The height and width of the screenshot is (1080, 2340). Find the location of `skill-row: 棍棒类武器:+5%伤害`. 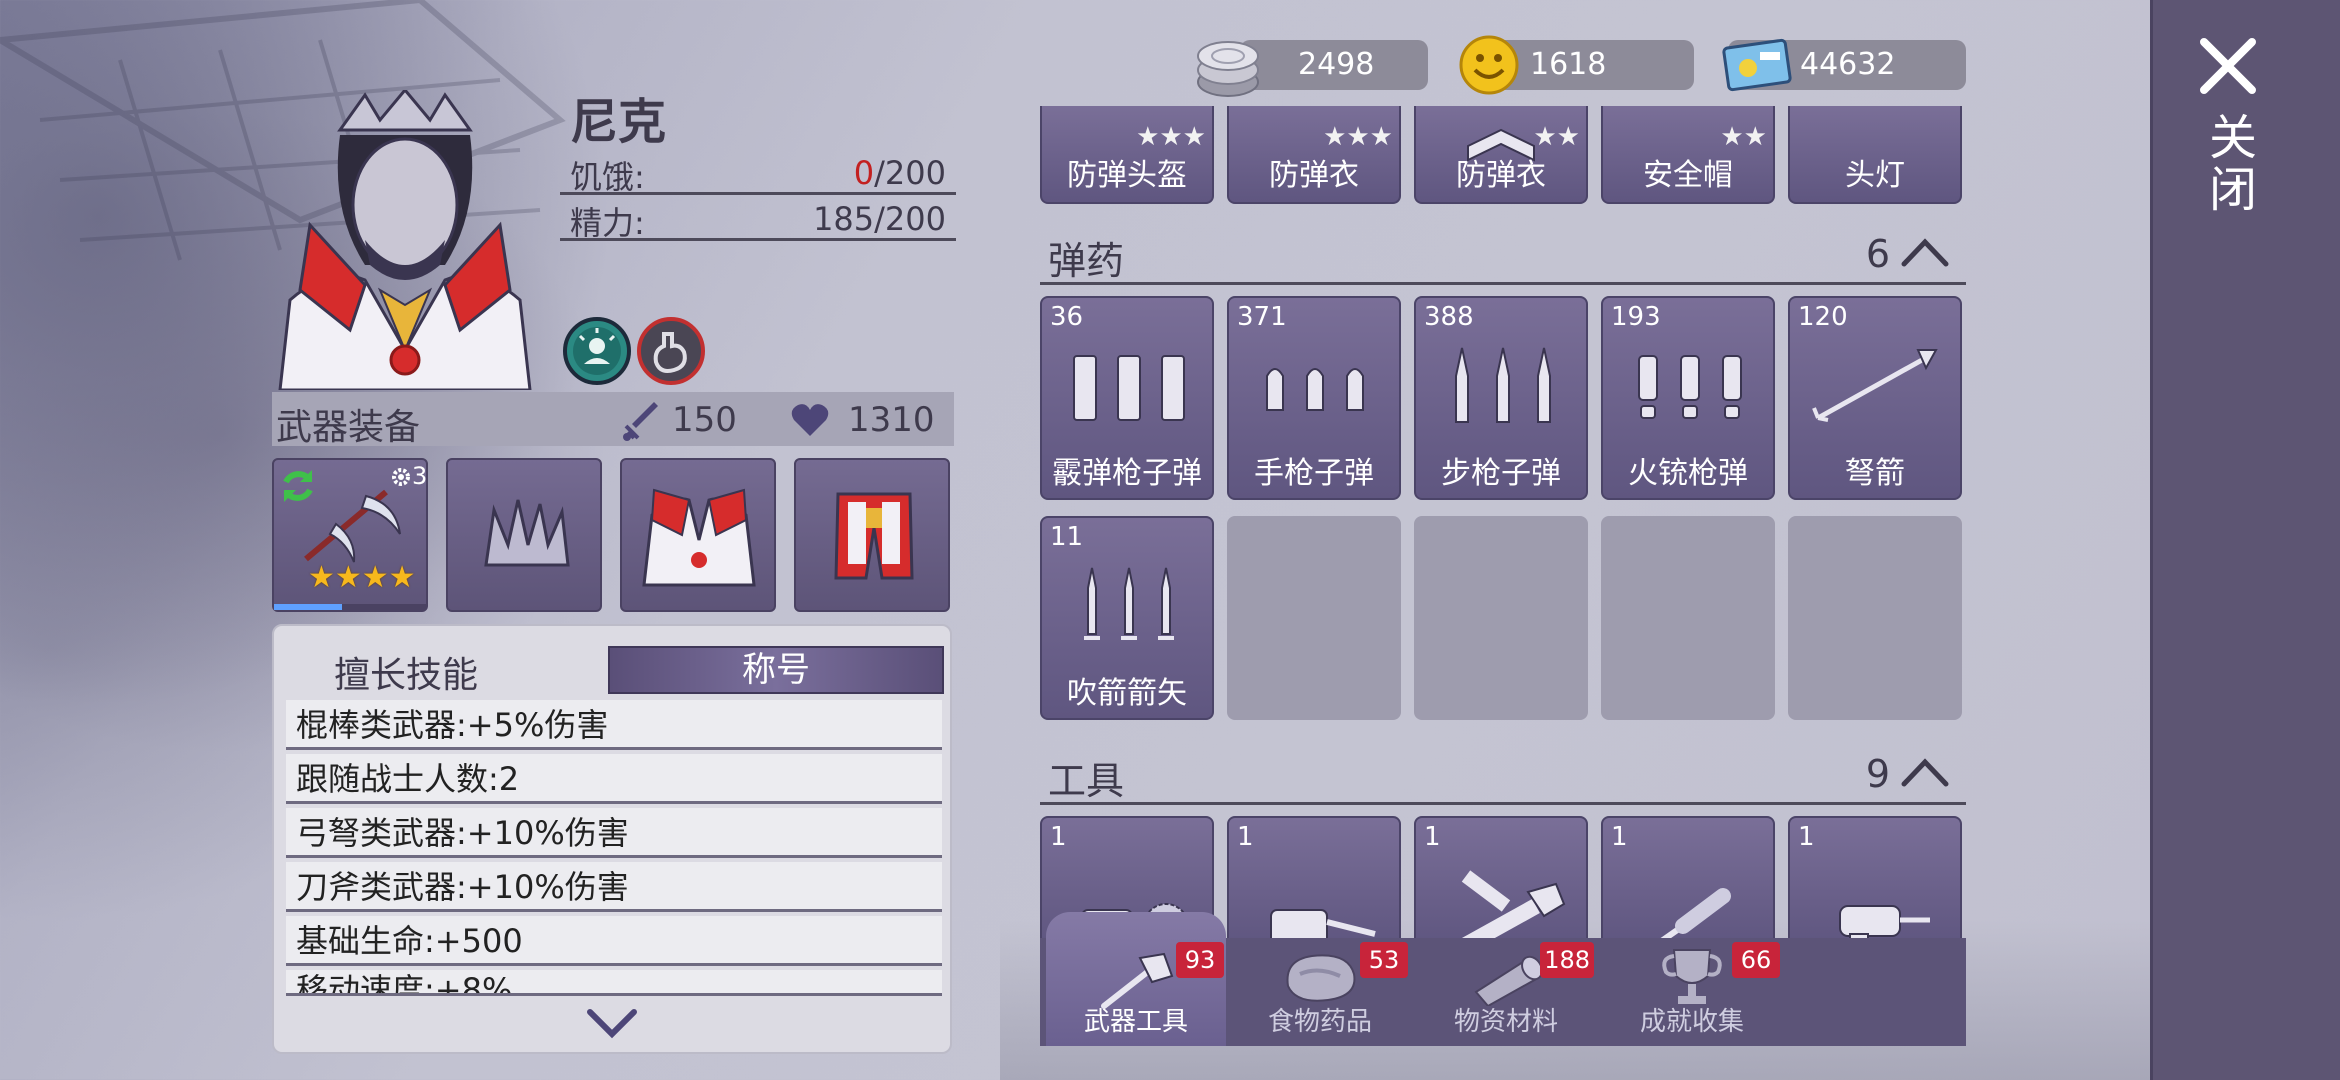

skill-row: 棍棒类武器:+5%伤害 is located at coordinates (614, 725).